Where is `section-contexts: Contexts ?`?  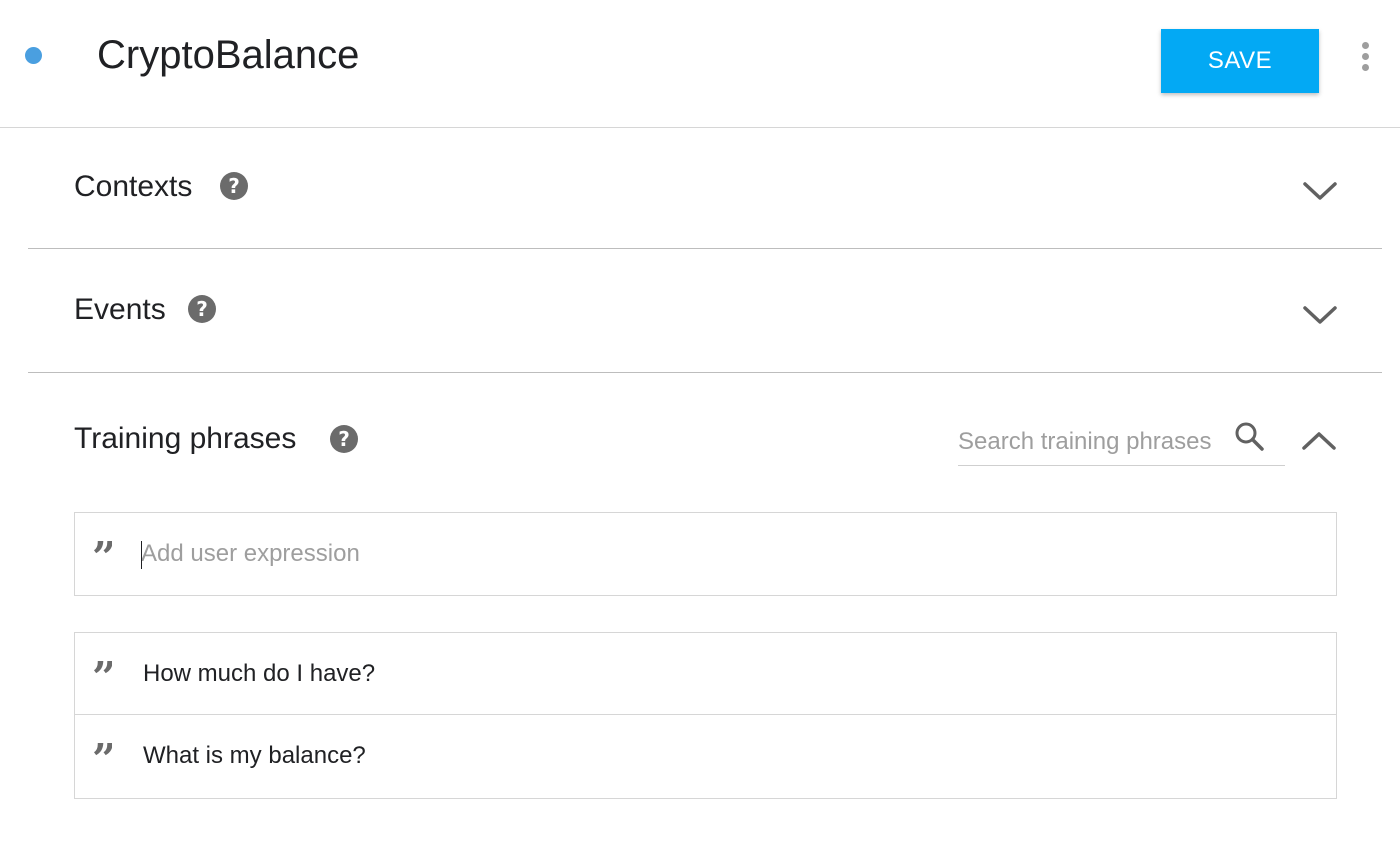
section-contexts: Contexts ? is located at coordinates (705, 188).